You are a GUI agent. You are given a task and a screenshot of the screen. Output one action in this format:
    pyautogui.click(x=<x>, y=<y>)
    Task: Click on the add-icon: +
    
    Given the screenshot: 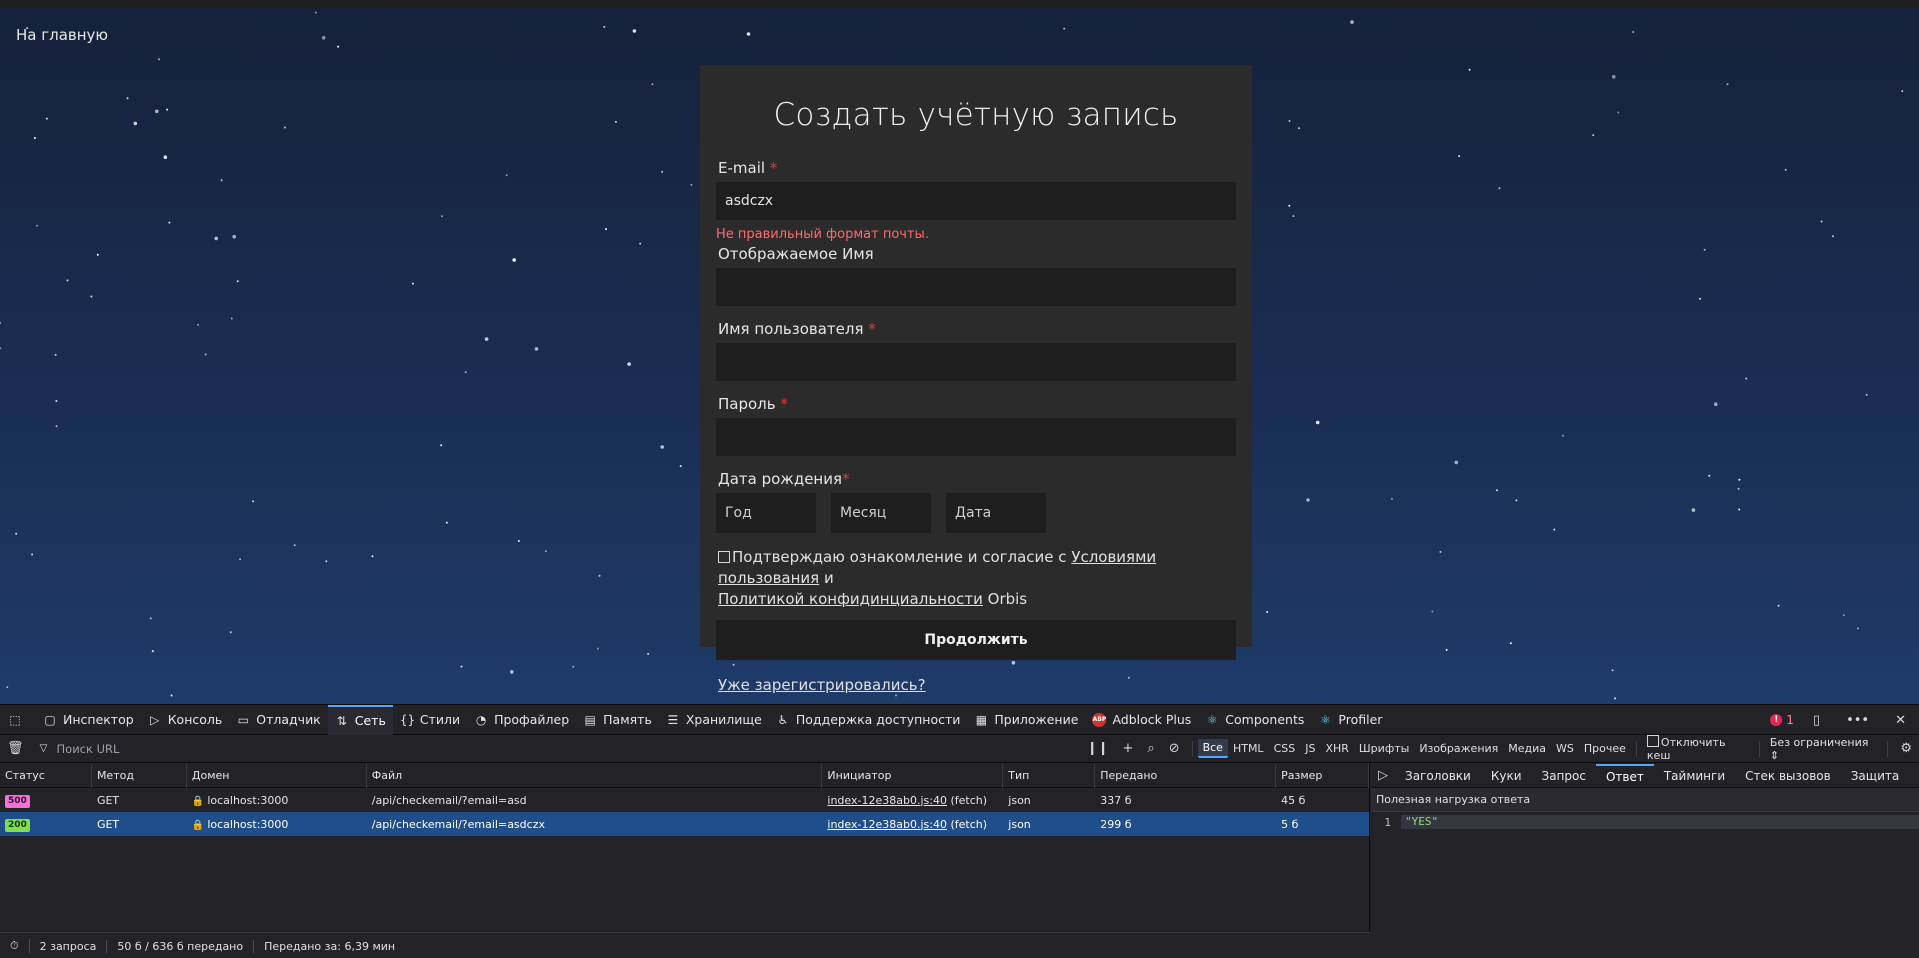 What is the action you would take?
    pyautogui.click(x=1128, y=748)
    